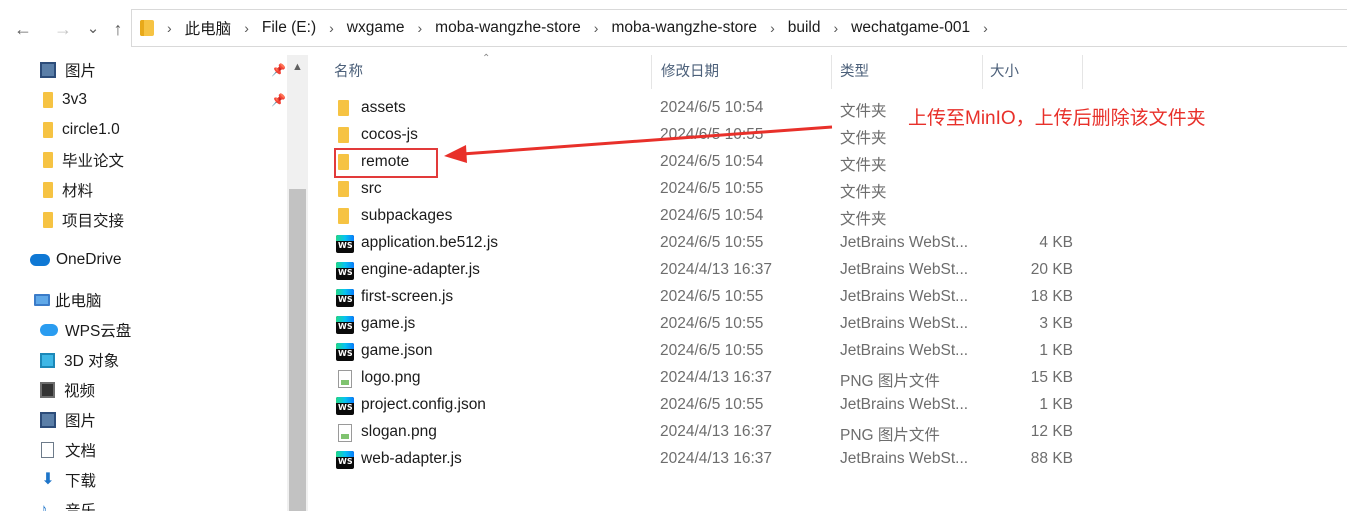  I want to click on sidebar-item-materials: 材料, so click(68, 190).